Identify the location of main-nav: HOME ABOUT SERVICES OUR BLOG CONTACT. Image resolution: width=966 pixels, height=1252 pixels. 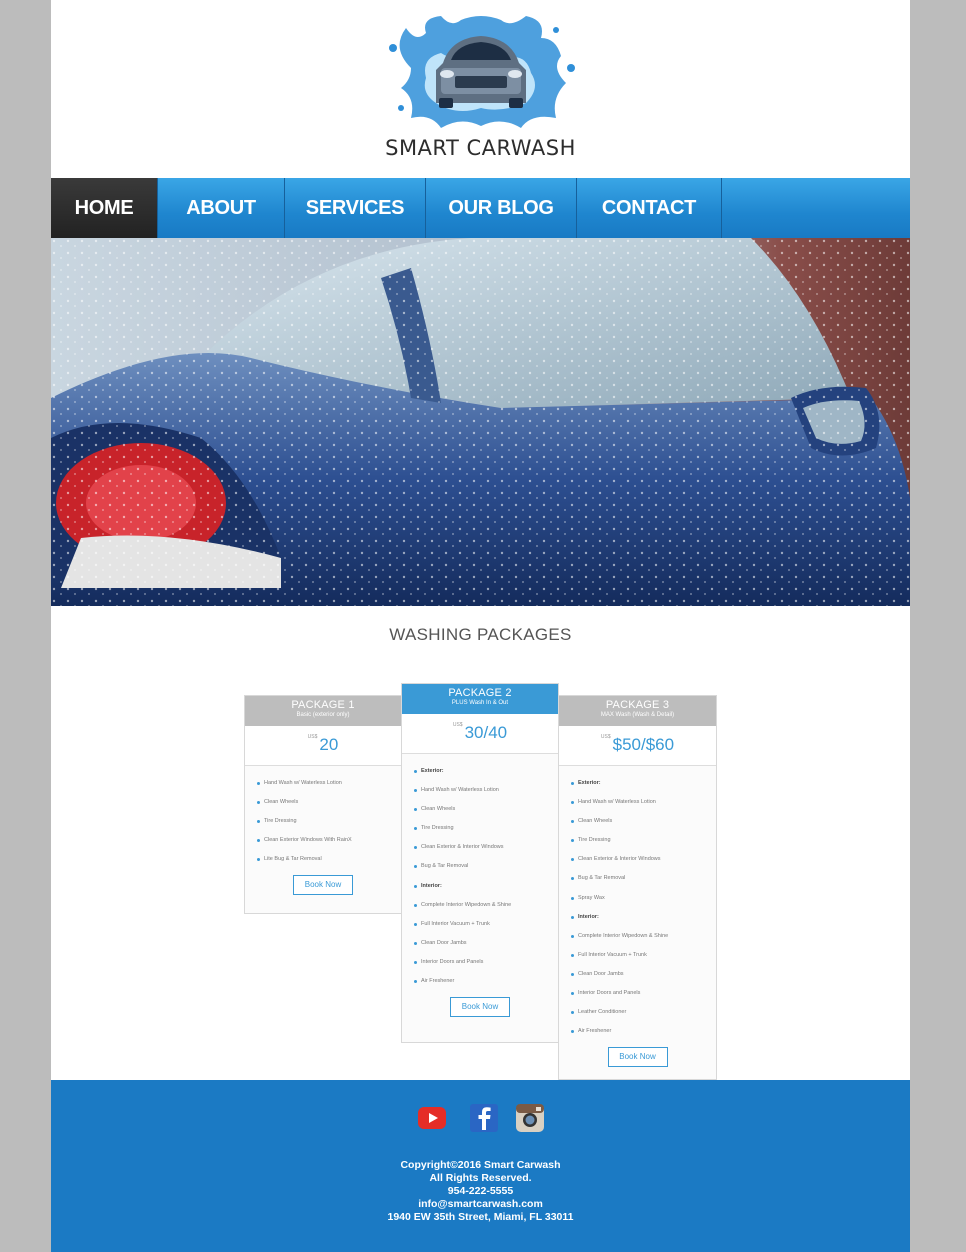
(480, 208).